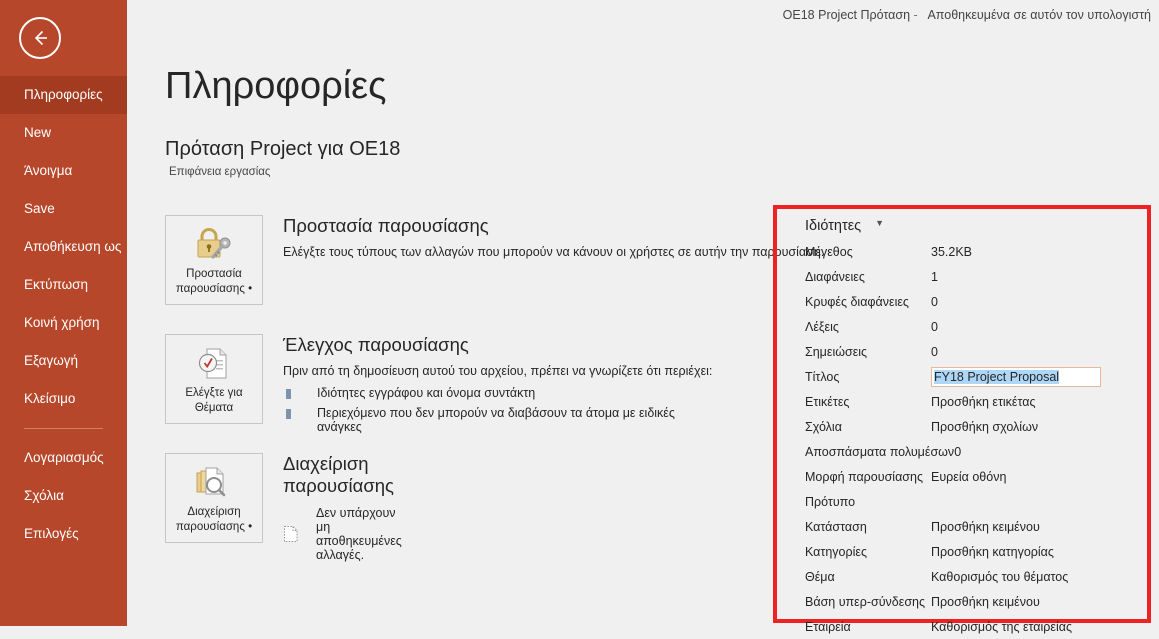  I want to click on property-key: Κατηγορίες, so click(836, 551).